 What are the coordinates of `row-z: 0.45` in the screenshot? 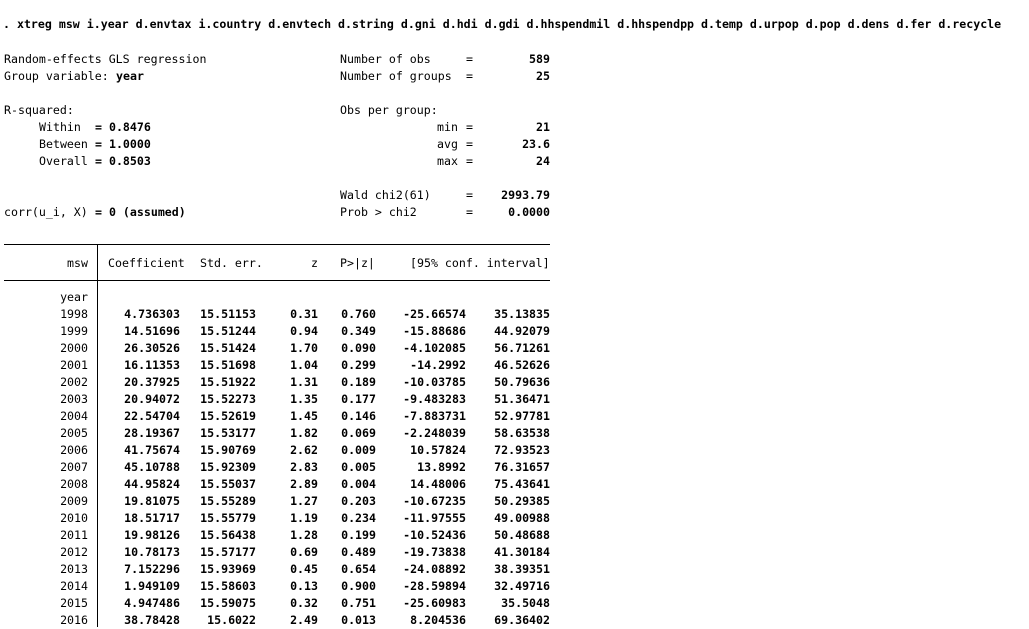 It's located at (304, 569).